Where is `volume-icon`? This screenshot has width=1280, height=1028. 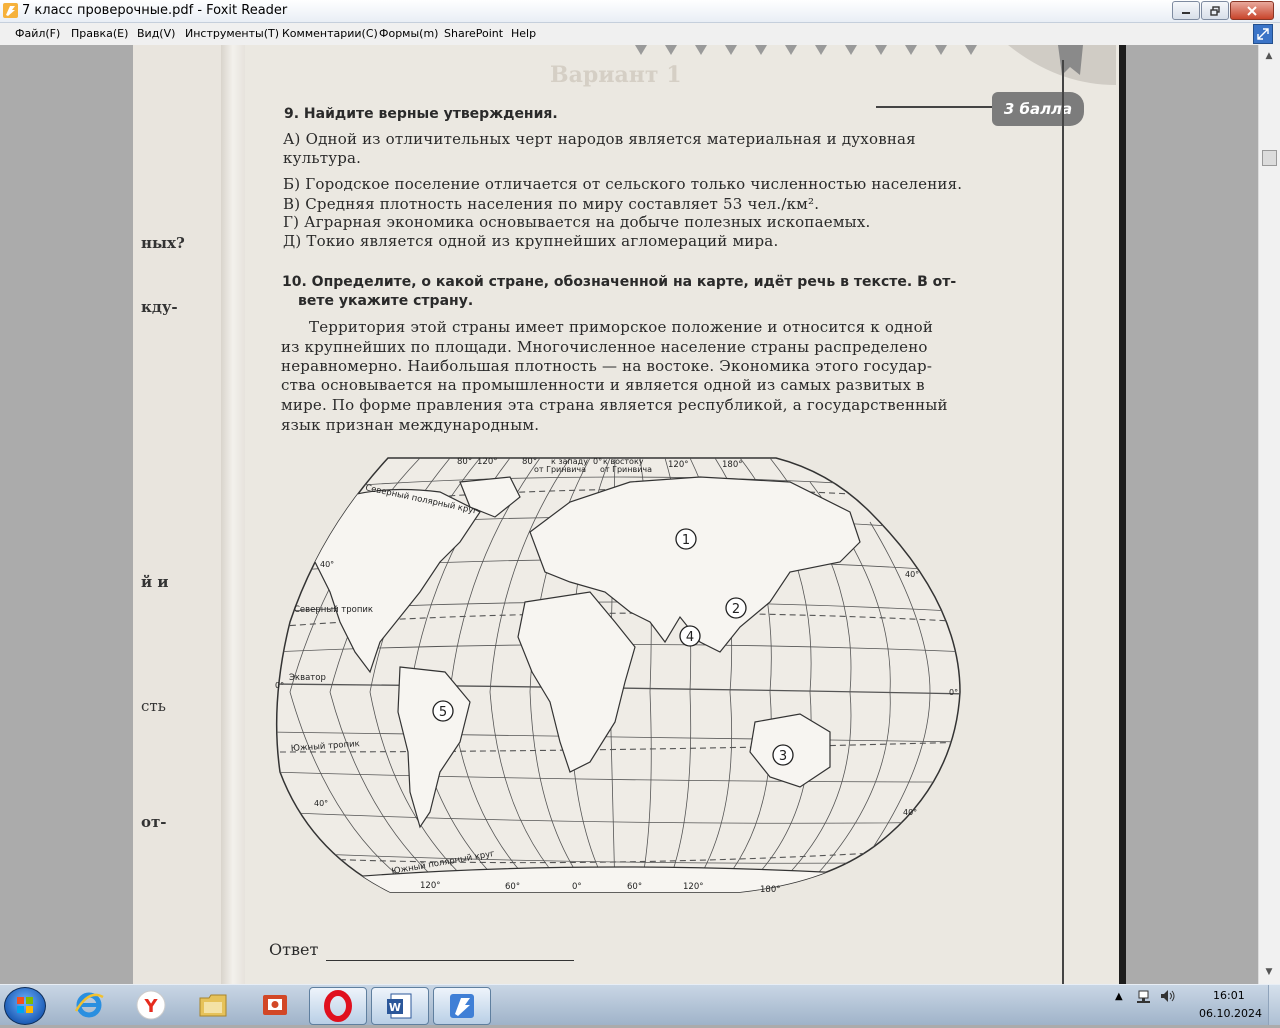
volume-icon is located at coordinates (1168, 996).